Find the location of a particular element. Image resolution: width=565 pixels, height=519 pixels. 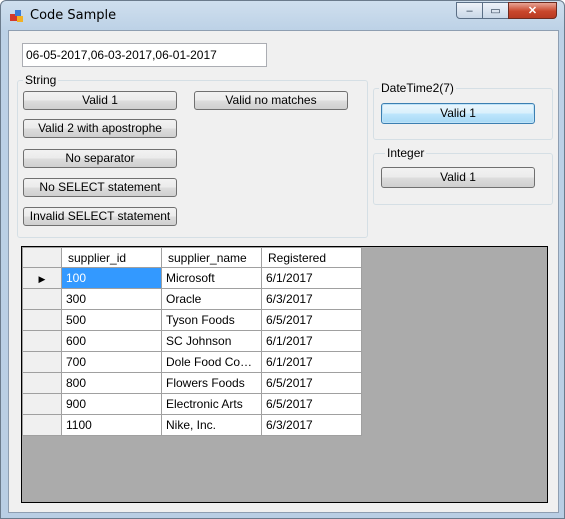

table-row: 700 Dole Food Comp... 6/1/2017 is located at coordinates (192, 362).